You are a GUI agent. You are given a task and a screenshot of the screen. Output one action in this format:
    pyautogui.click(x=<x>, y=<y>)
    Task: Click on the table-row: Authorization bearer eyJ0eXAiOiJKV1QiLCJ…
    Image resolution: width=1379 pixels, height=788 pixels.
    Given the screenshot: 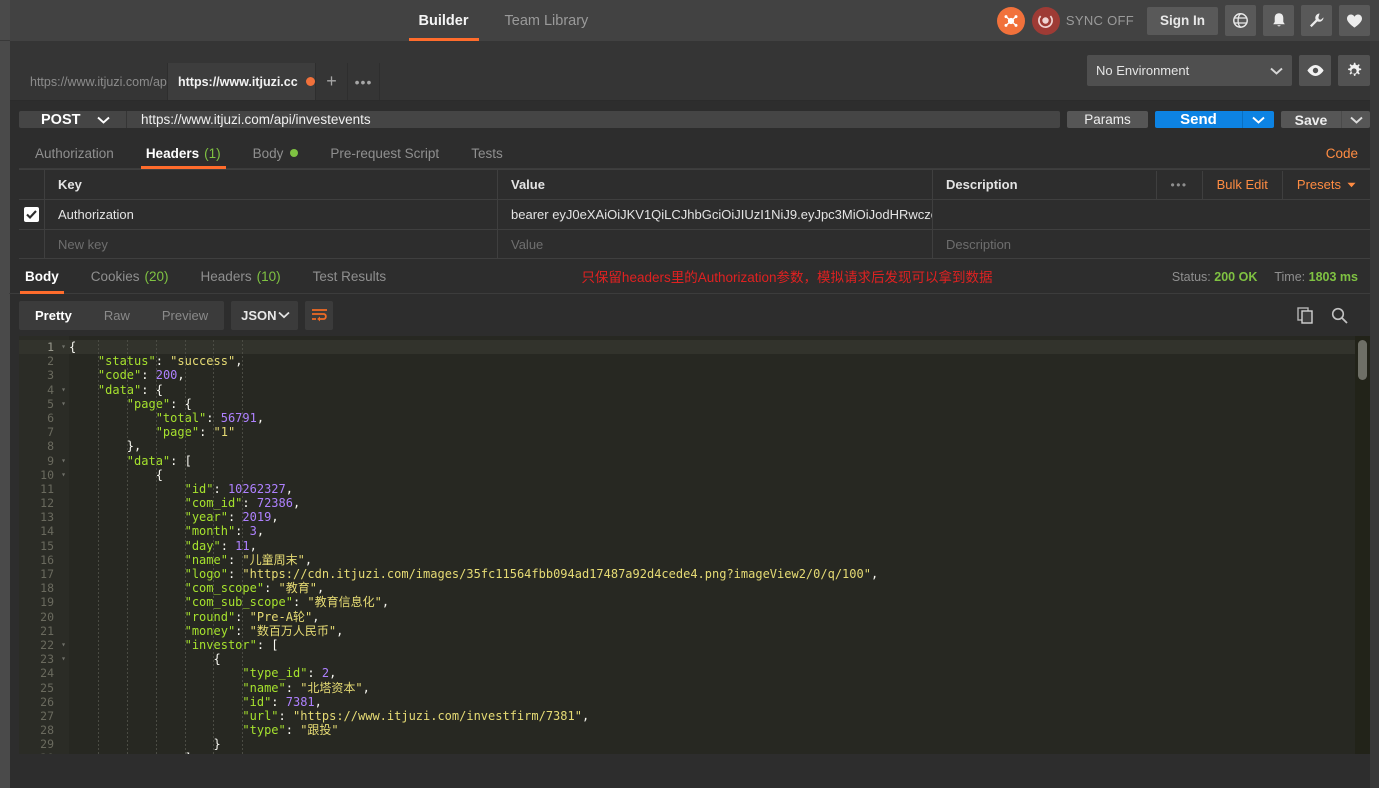 What is the action you would take?
    pyautogui.click(x=694, y=214)
    